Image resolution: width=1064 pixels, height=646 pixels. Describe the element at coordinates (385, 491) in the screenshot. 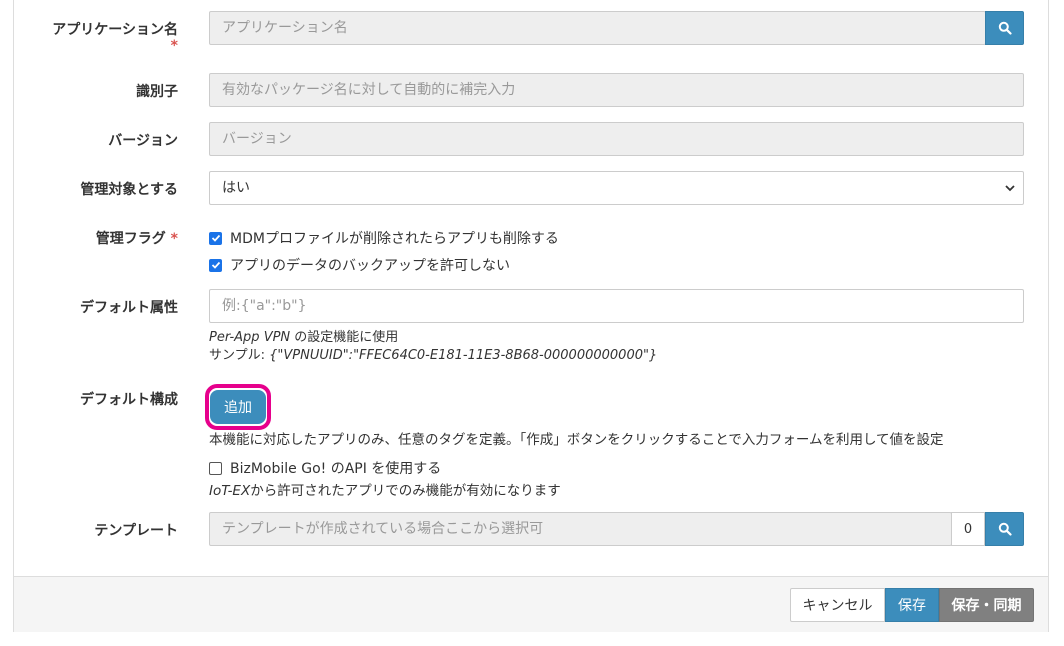

I see `iotex-note: IoT-EXから許可されたアプリでのみ機能が有効になります` at that location.